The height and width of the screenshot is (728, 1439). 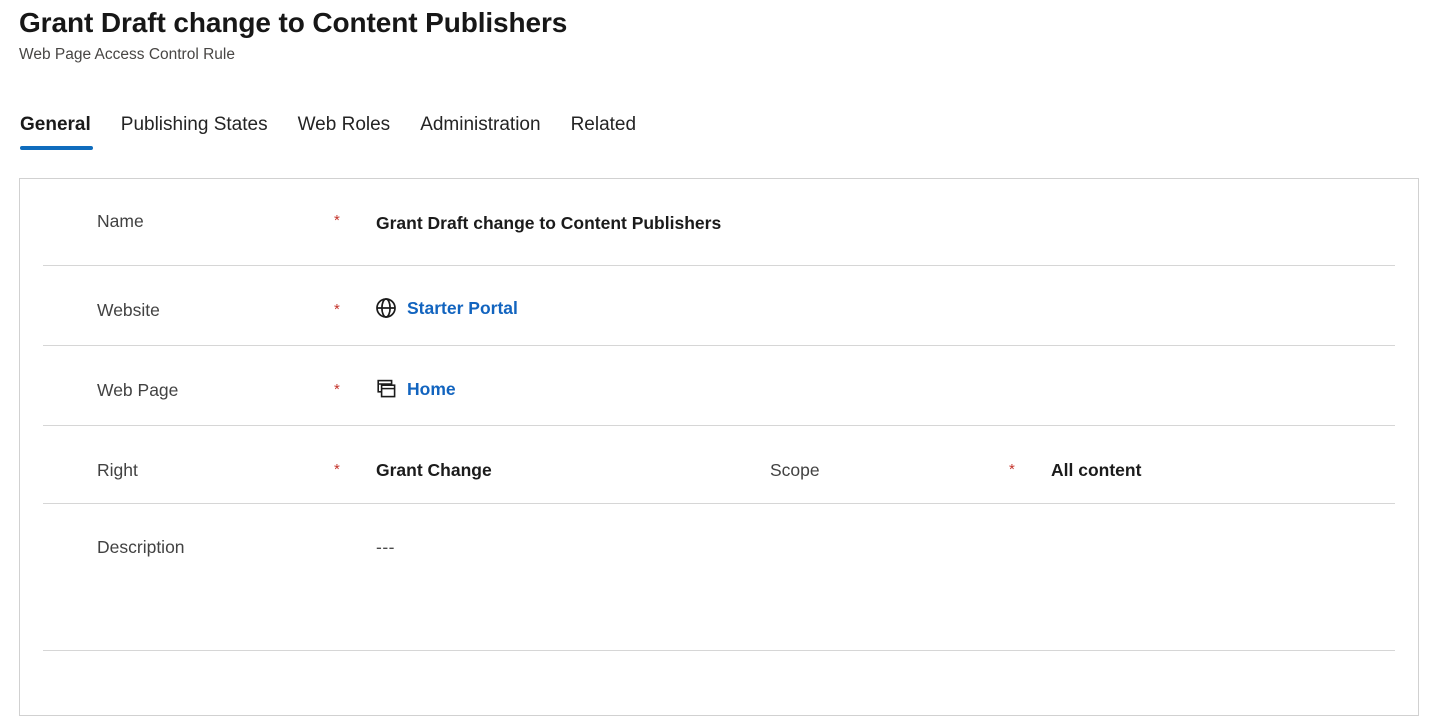 I want to click on field-label-scope: Scope, so click(x=795, y=470).